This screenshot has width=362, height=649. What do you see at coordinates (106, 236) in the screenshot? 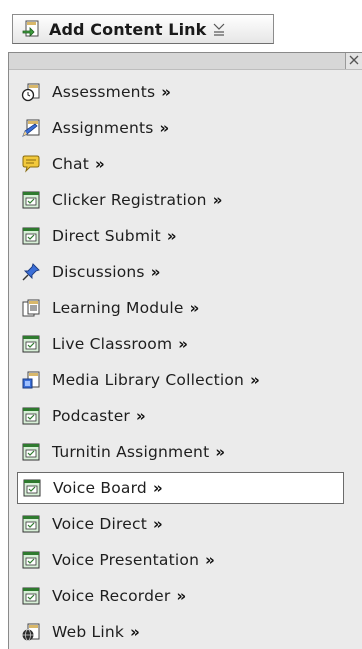
I see `menu-item-label: Direct Submit` at bounding box center [106, 236].